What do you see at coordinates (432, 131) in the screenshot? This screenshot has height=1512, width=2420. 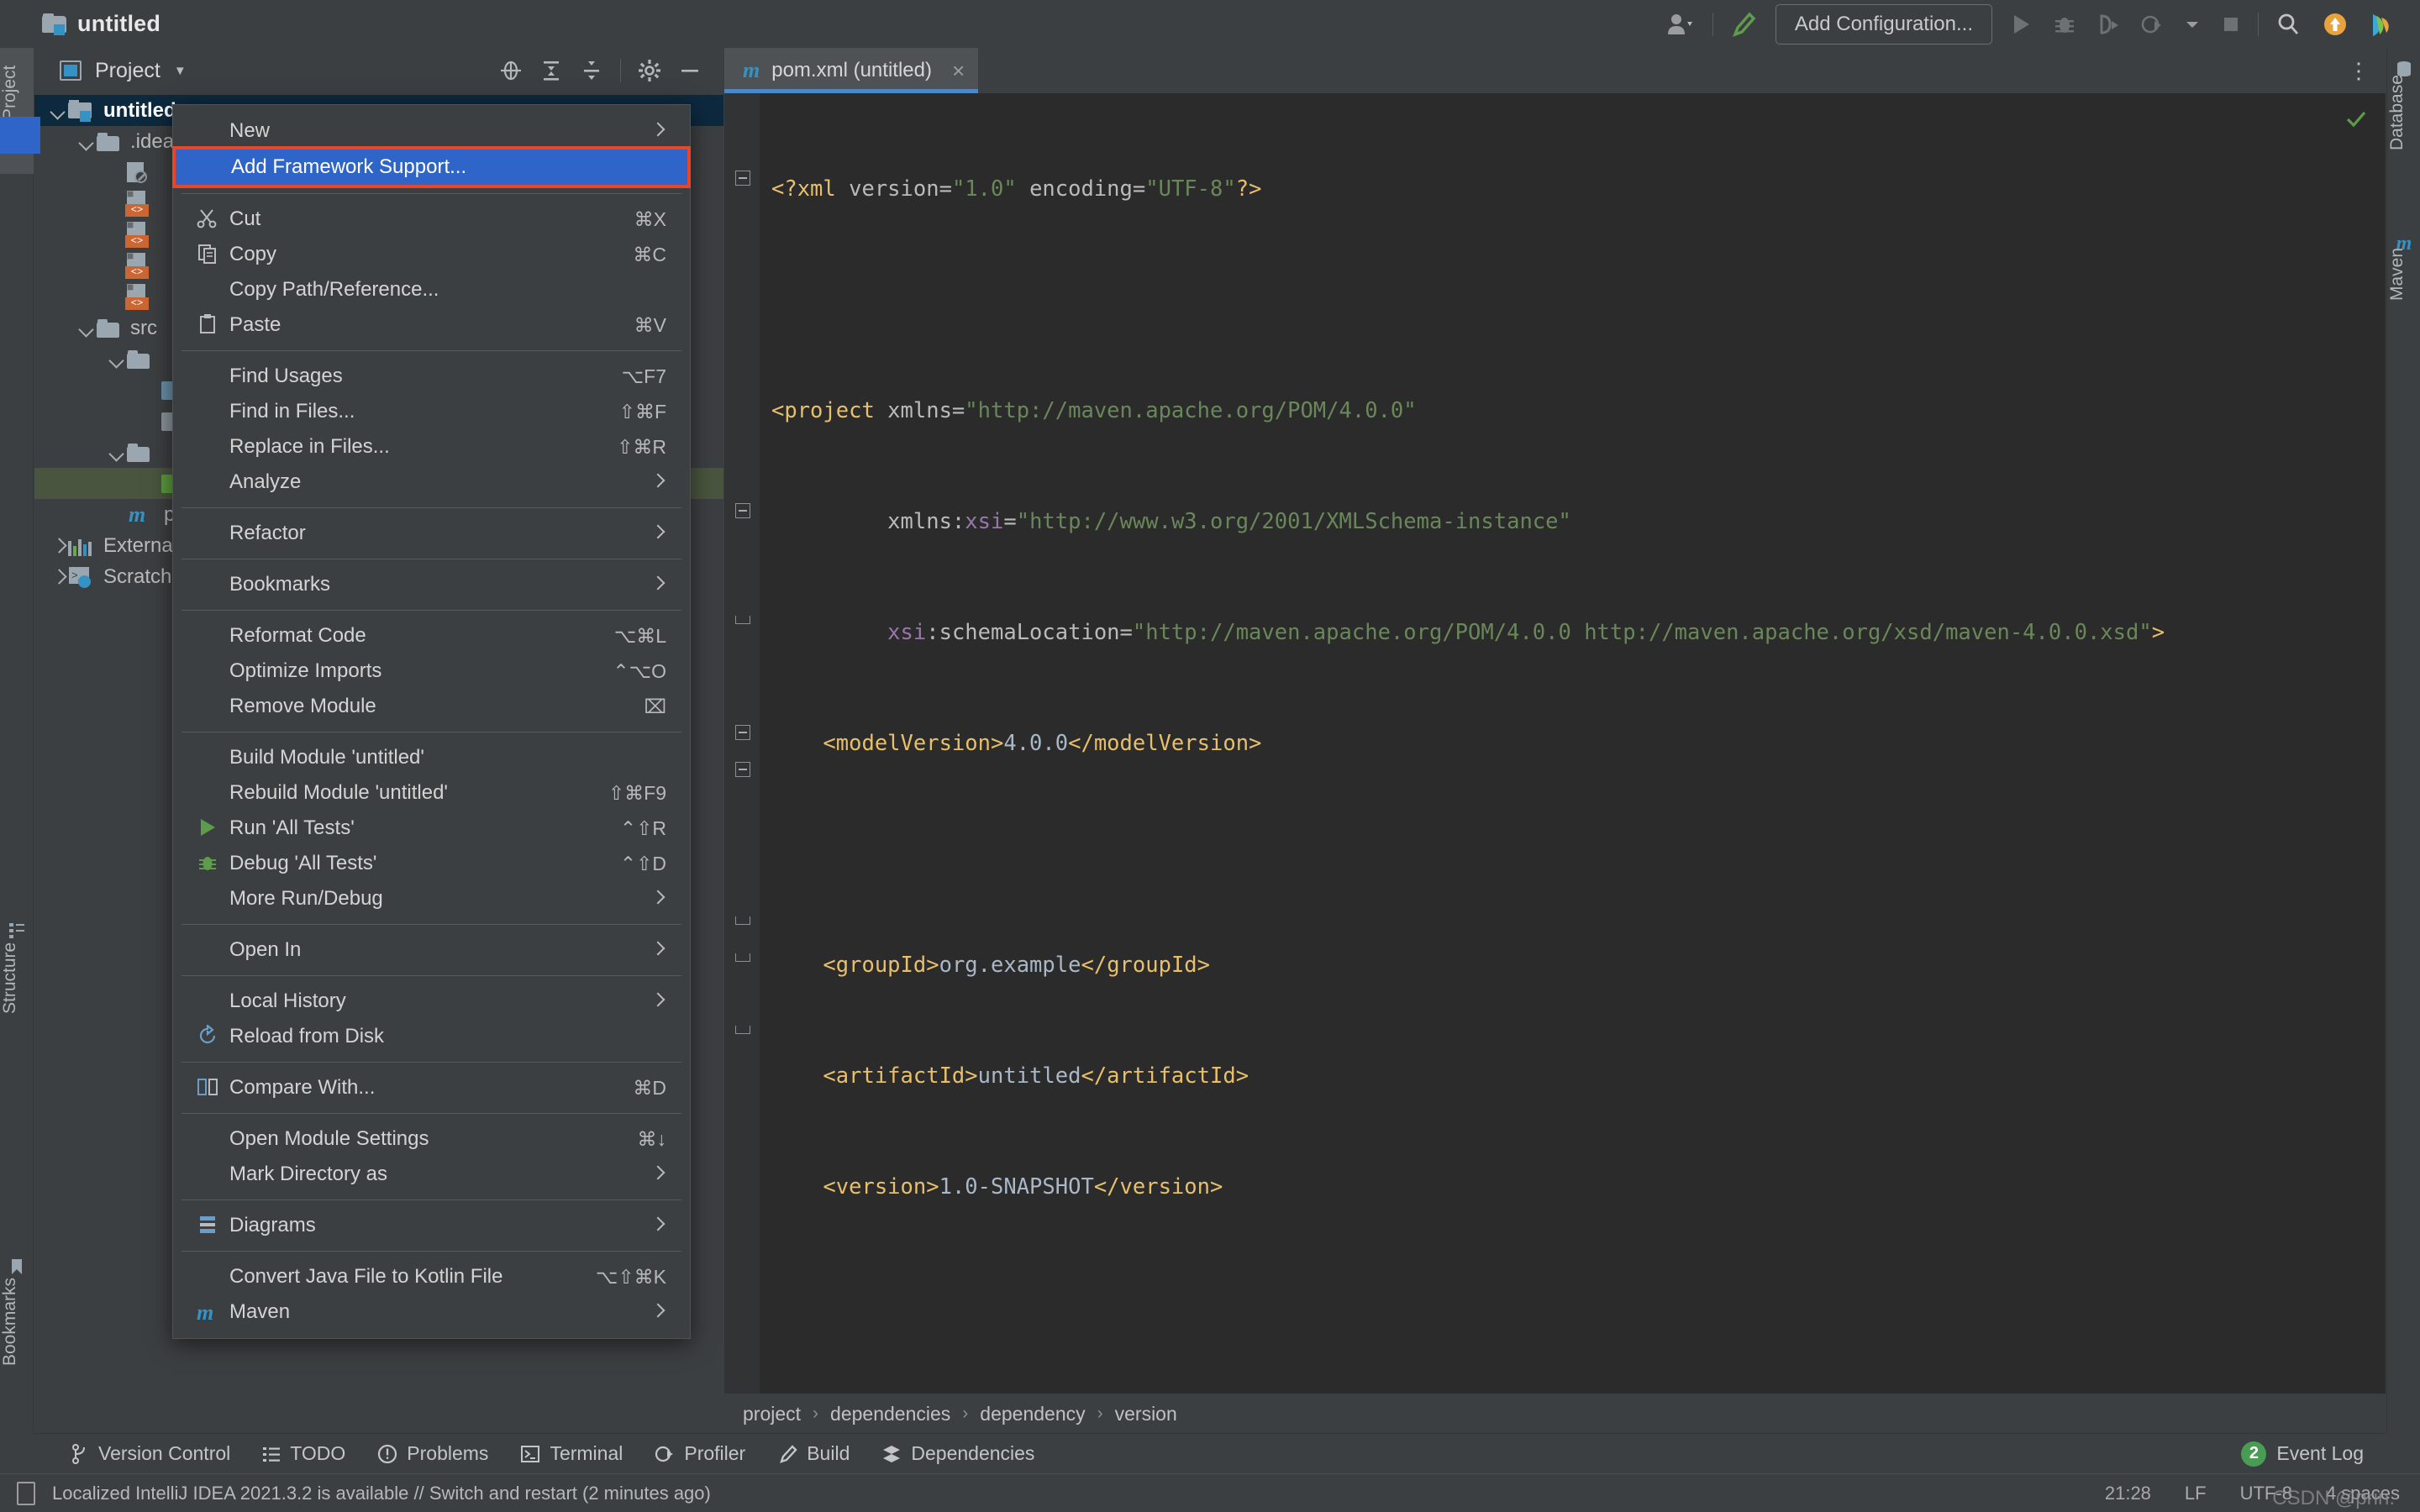 I see `menu-item-new: New` at bounding box center [432, 131].